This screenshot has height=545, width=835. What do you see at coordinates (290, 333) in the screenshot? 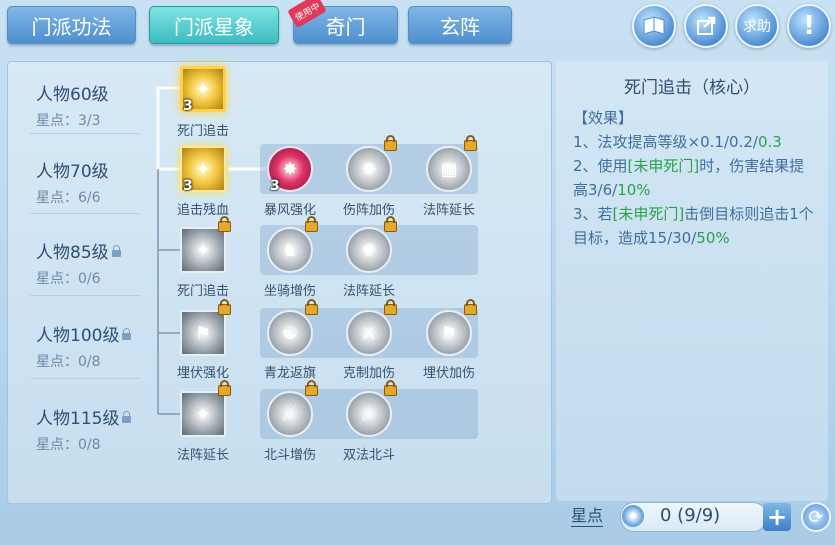
I see `skill-icon: ☯` at bounding box center [290, 333].